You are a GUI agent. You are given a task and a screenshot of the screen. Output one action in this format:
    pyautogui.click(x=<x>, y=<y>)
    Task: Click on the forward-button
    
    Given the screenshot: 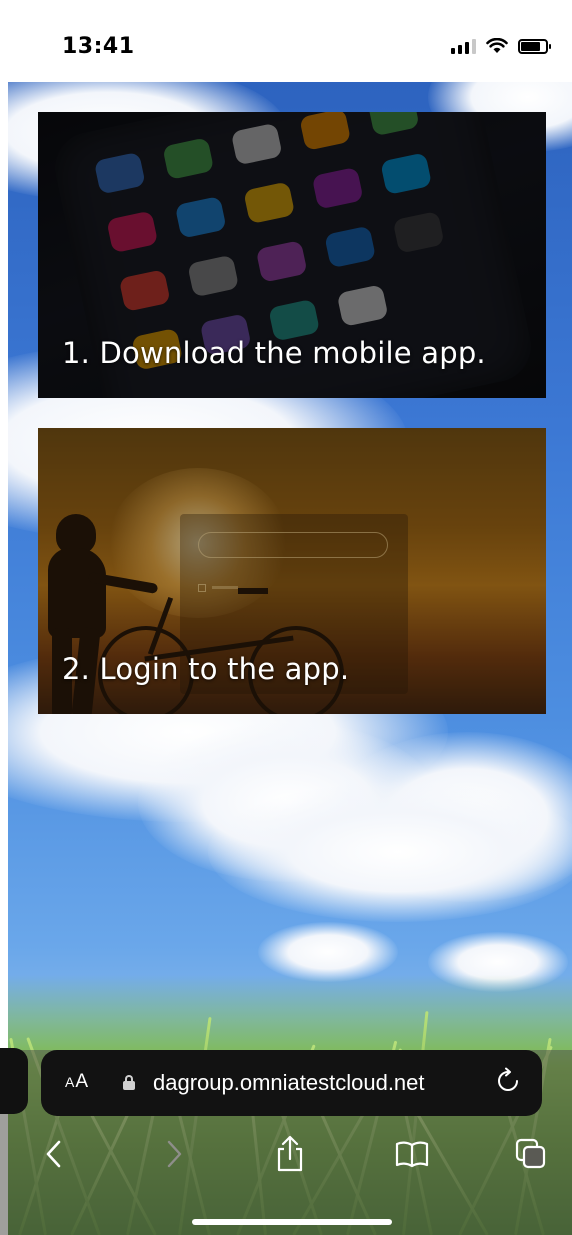 What is the action you would take?
    pyautogui.click(x=174, y=1154)
    